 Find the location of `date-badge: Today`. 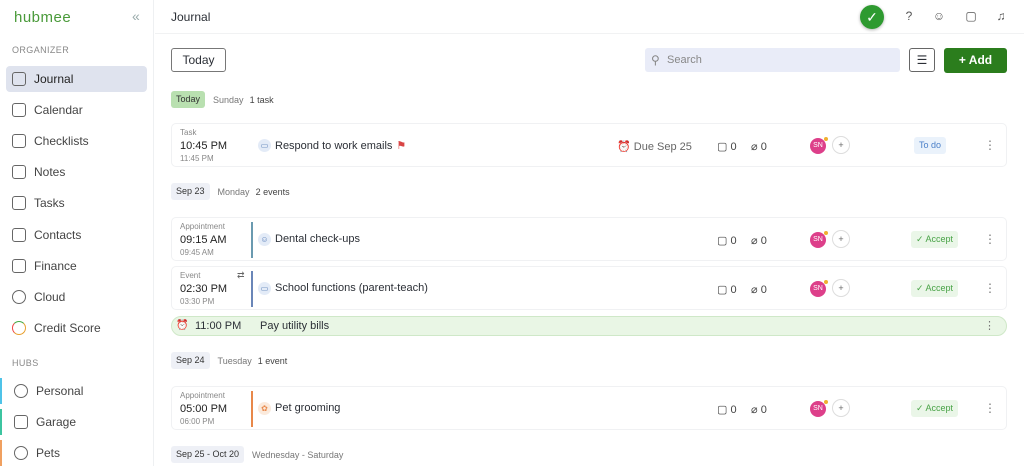

date-badge: Today is located at coordinates (188, 99).